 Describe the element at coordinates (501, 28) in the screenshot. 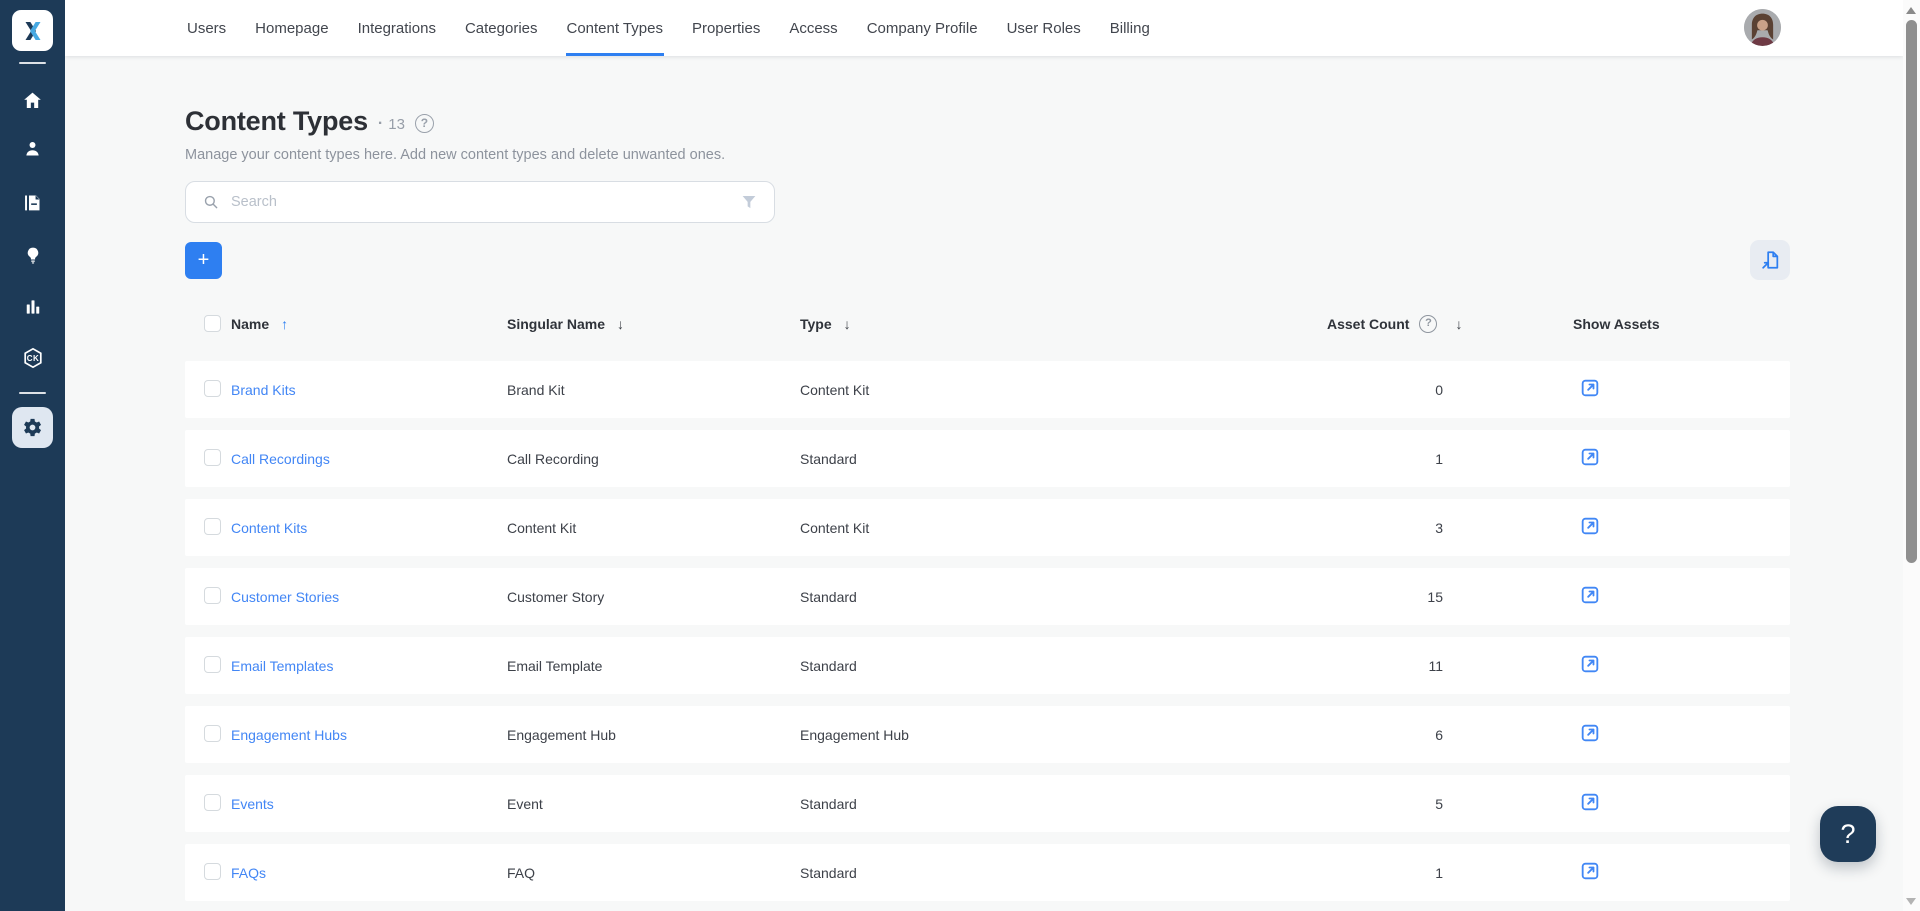

I see `topnav-item: Categories` at that location.